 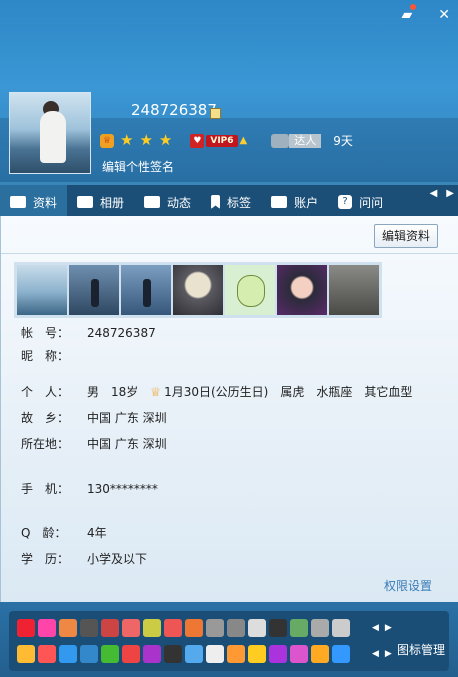 I want to click on cartoon-face, so click(x=251, y=291).